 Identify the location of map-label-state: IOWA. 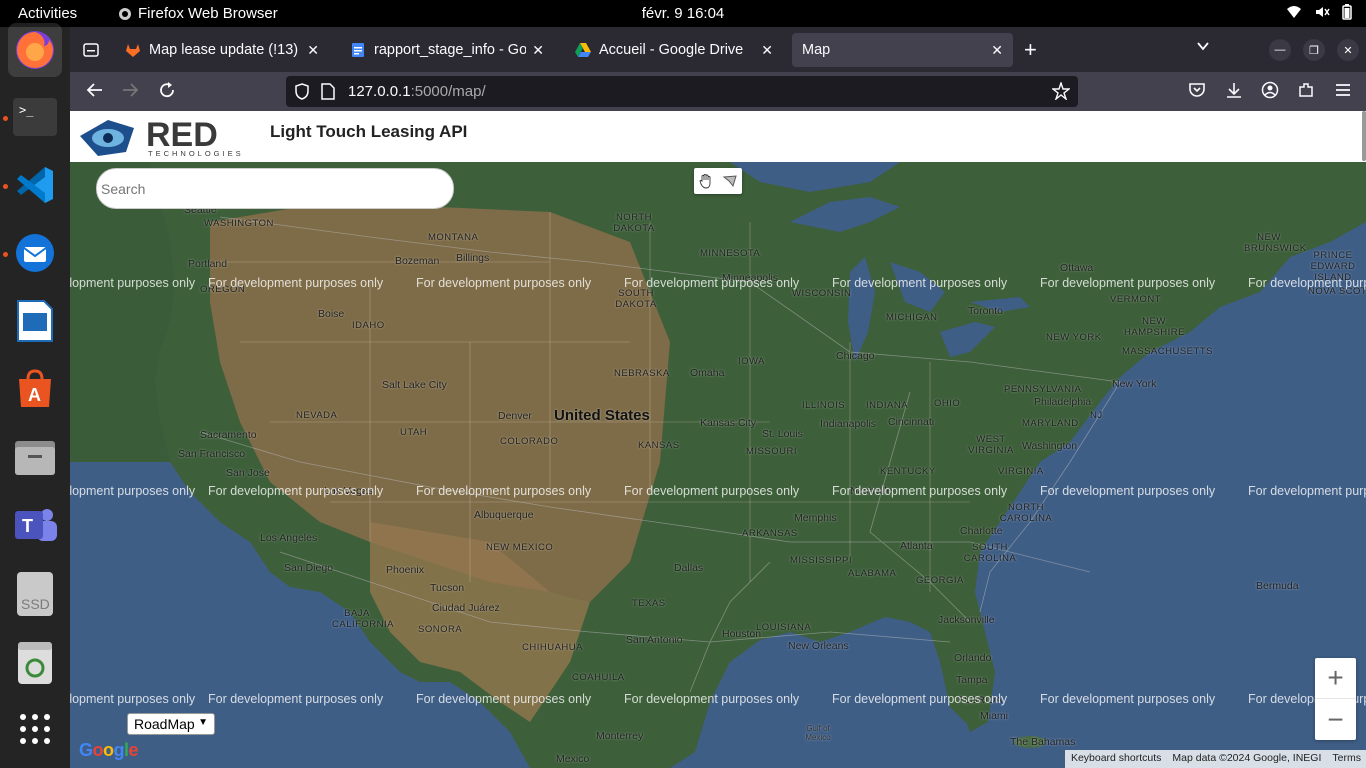
(751, 361).